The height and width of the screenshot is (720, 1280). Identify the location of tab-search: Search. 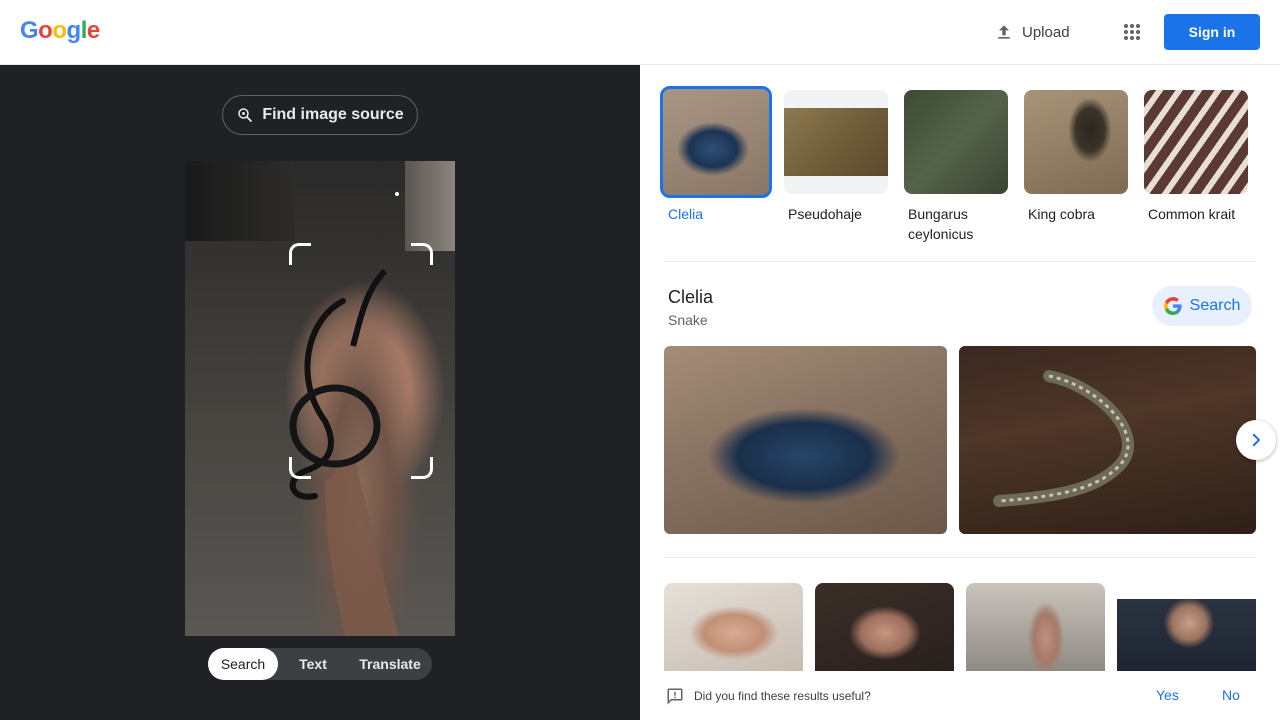
(243, 664).